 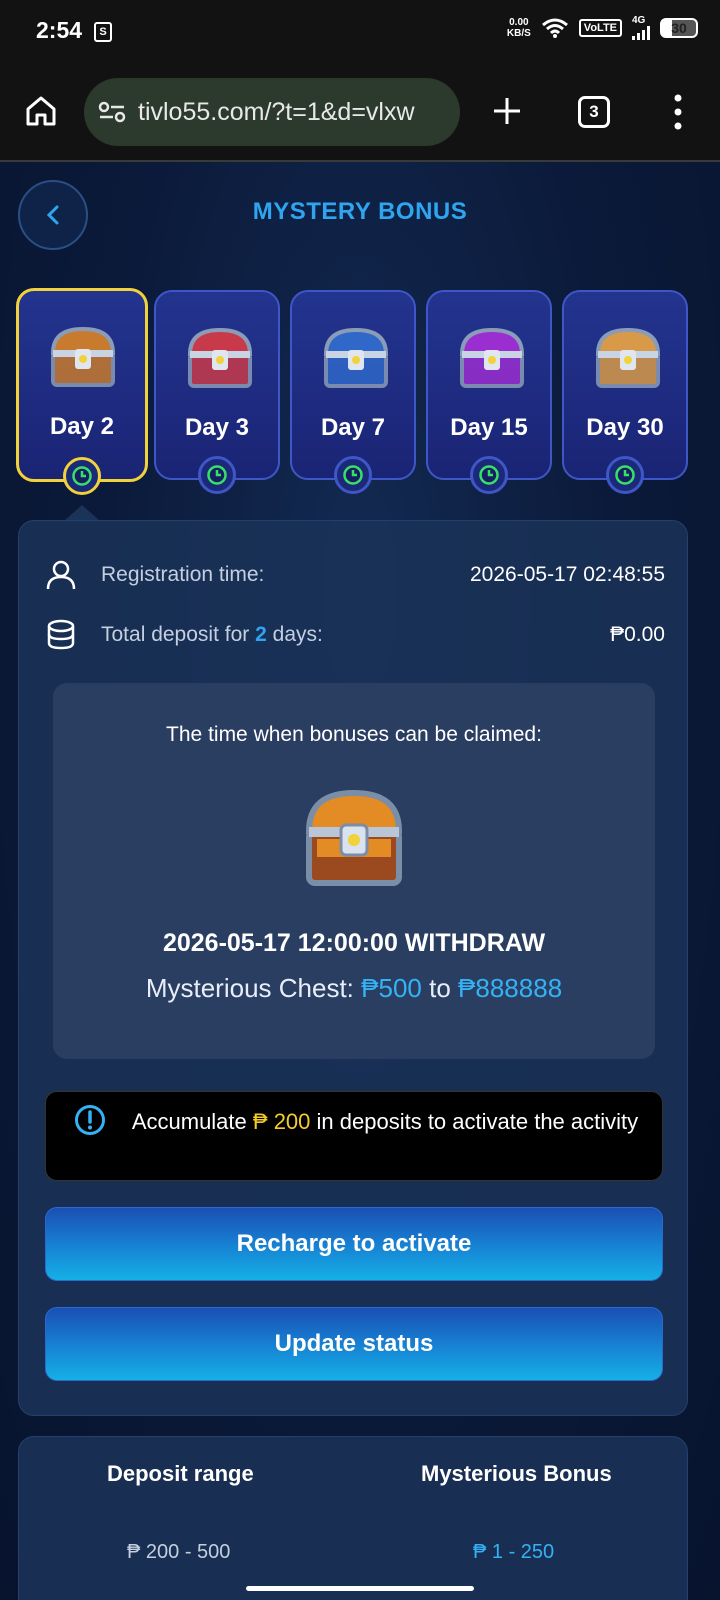 I want to click on day-tab-15: Day 15, so click(x=489, y=392).